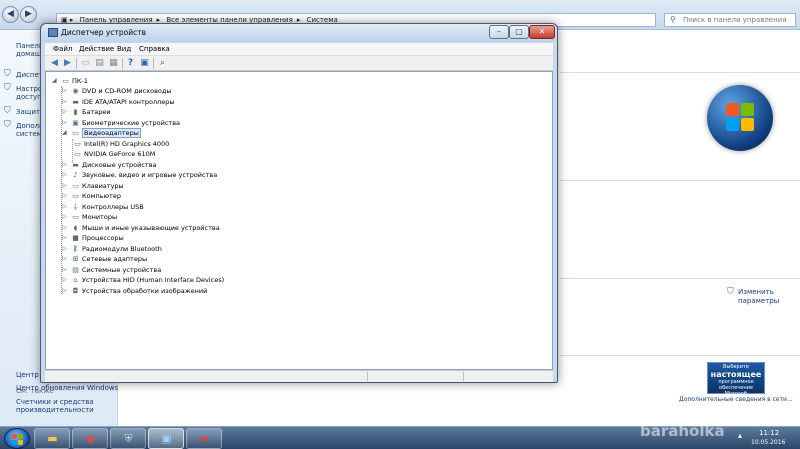  I want to click on toolbar: ◀ ▶ ▭ ▤ ▦ ? ▣ ⌕, so click(299, 63).